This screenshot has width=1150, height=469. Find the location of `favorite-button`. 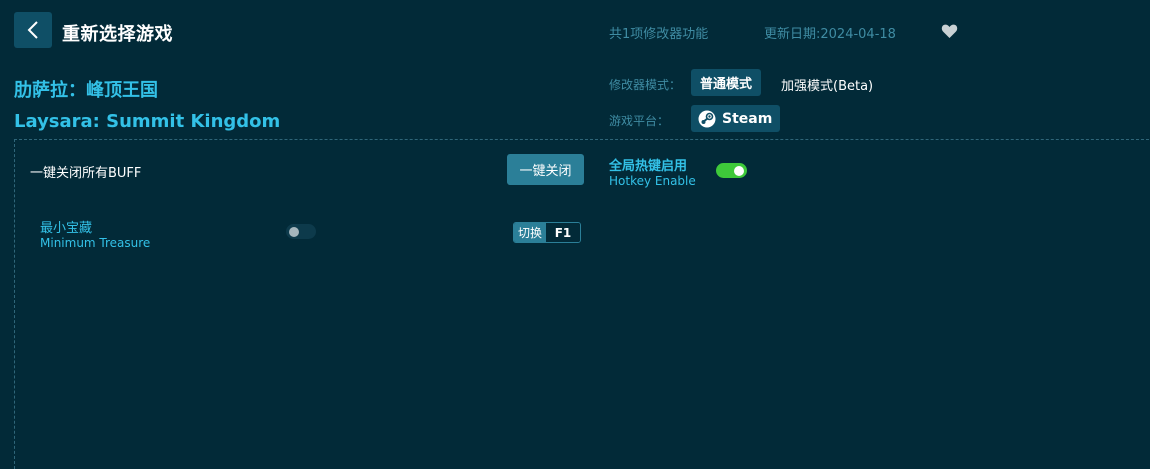

favorite-button is located at coordinates (949, 31).